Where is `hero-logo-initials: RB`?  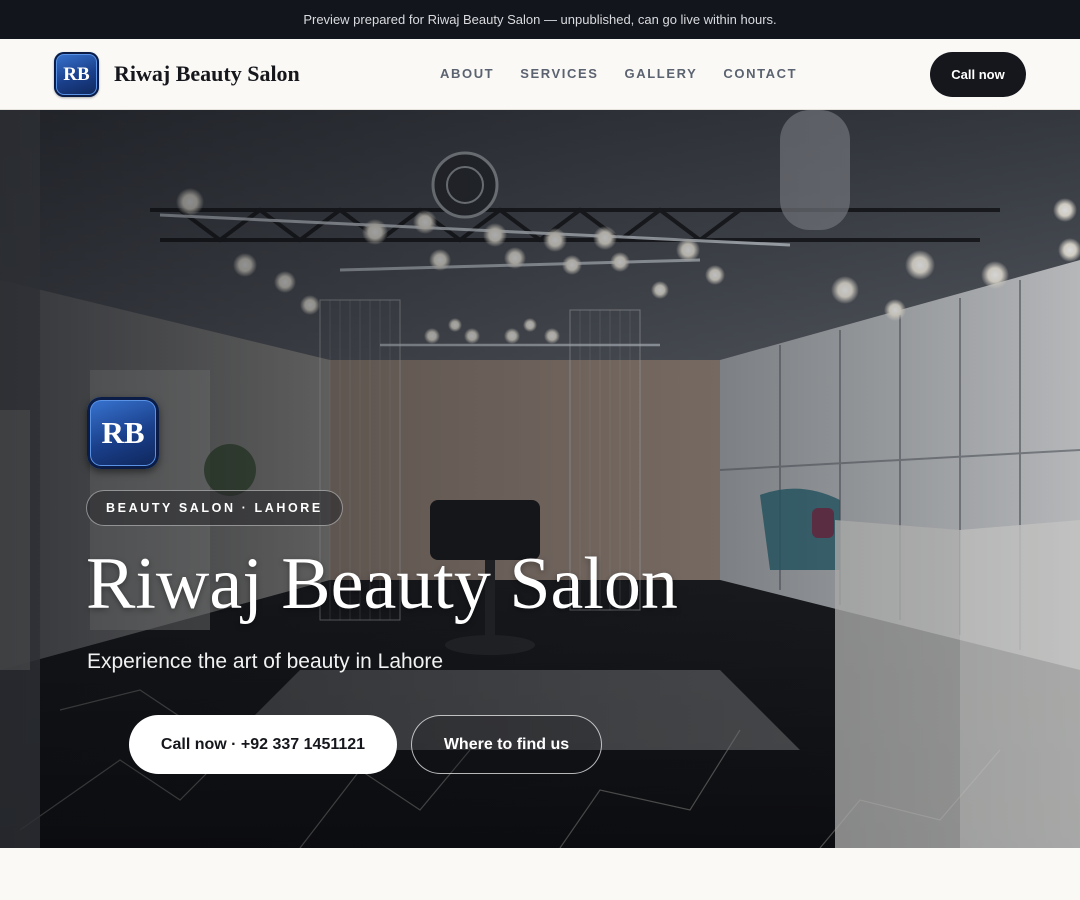
hero-logo-initials: RB is located at coordinates (123, 432).